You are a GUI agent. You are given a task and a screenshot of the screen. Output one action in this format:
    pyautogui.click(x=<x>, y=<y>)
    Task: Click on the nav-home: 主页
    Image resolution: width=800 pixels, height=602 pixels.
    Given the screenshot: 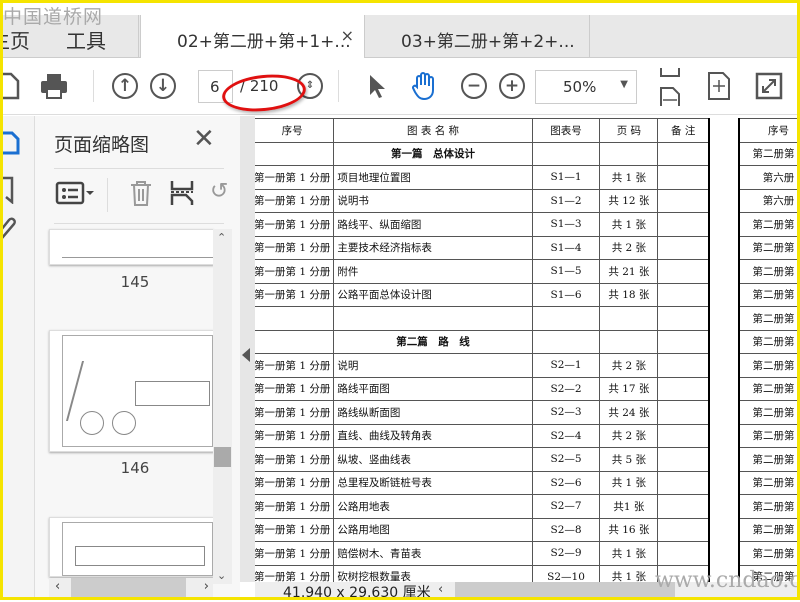 What is the action you would take?
    pyautogui.click(x=15, y=39)
    